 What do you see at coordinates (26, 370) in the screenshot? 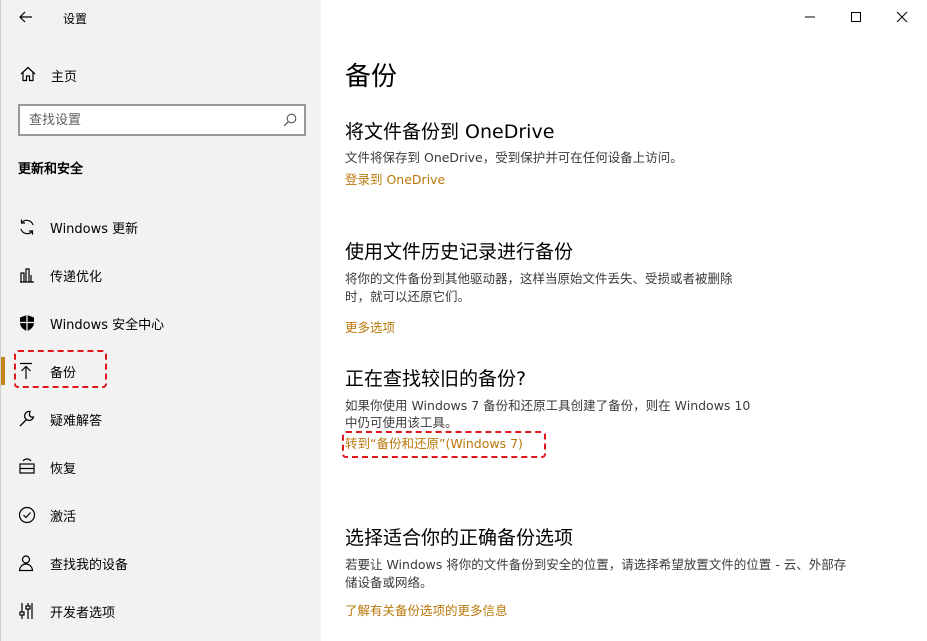
I see `backup-icon` at bounding box center [26, 370].